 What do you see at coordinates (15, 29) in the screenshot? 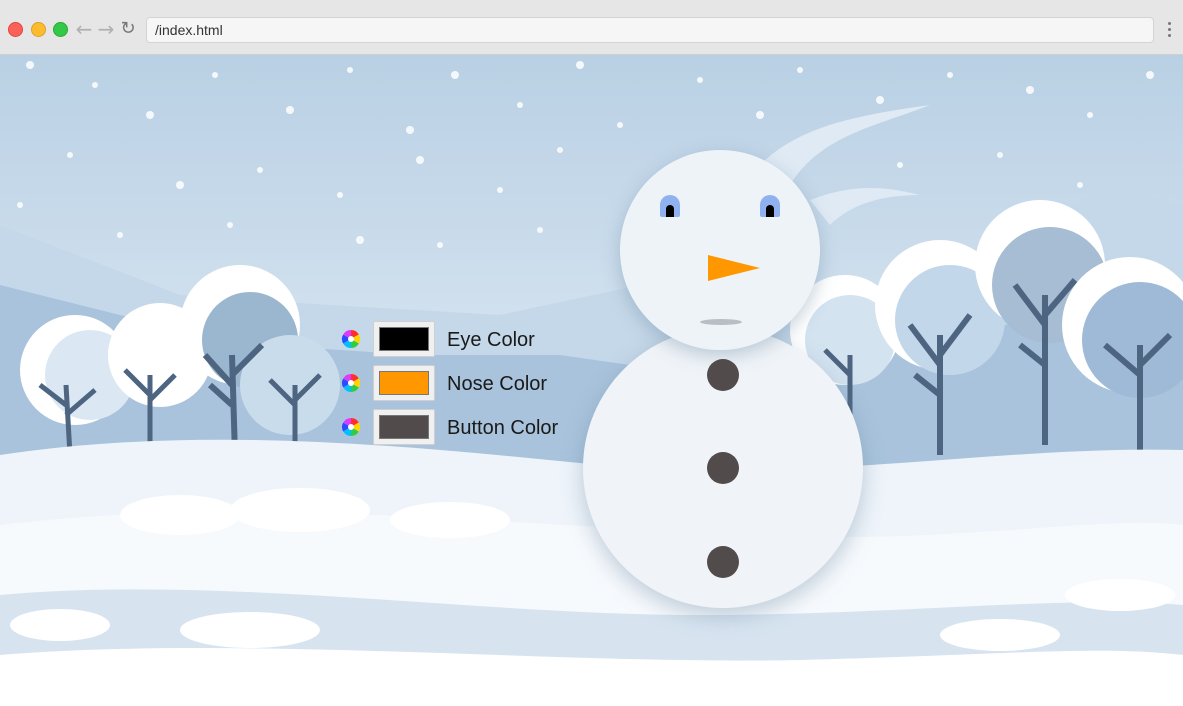
I see `close-window-button` at bounding box center [15, 29].